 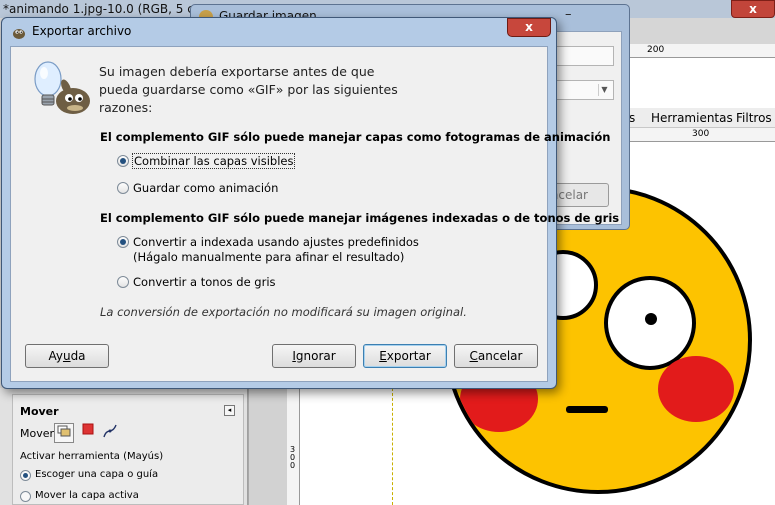 I want to click on canvas-strip, so click(x=702, y=83).